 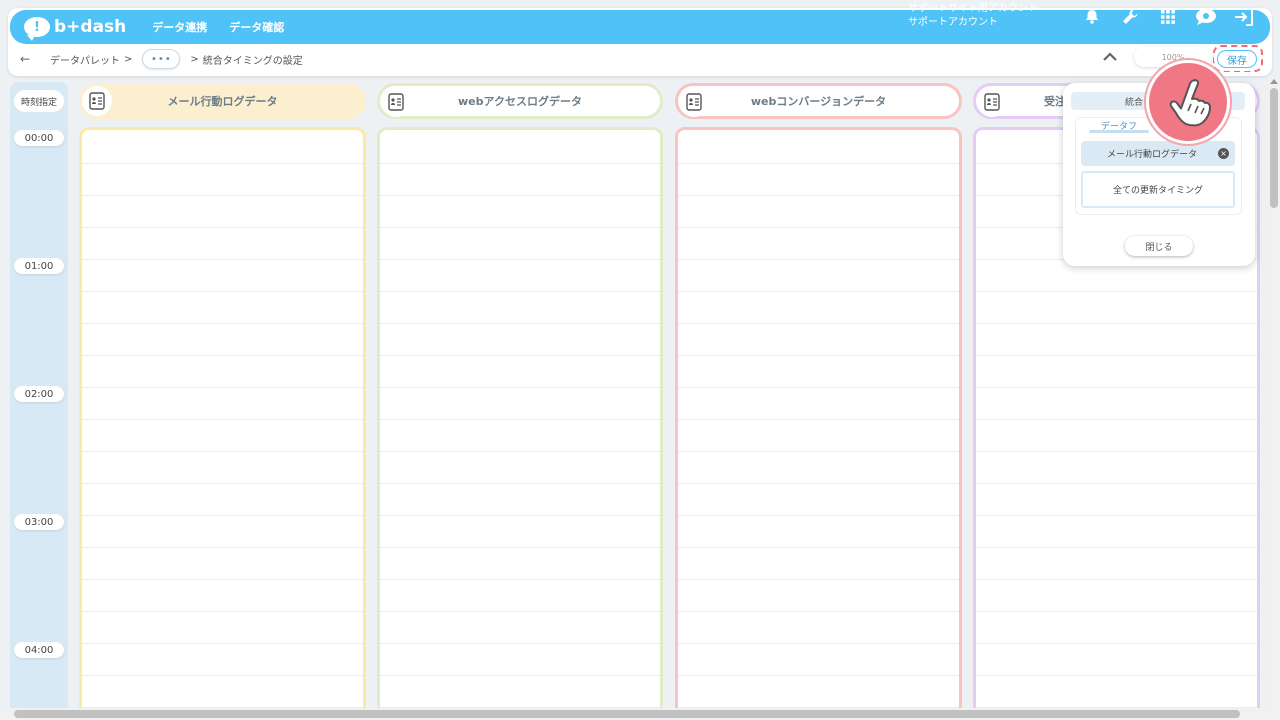 I want to click on horizontal-scrollbar, so click(x=640, y=714).